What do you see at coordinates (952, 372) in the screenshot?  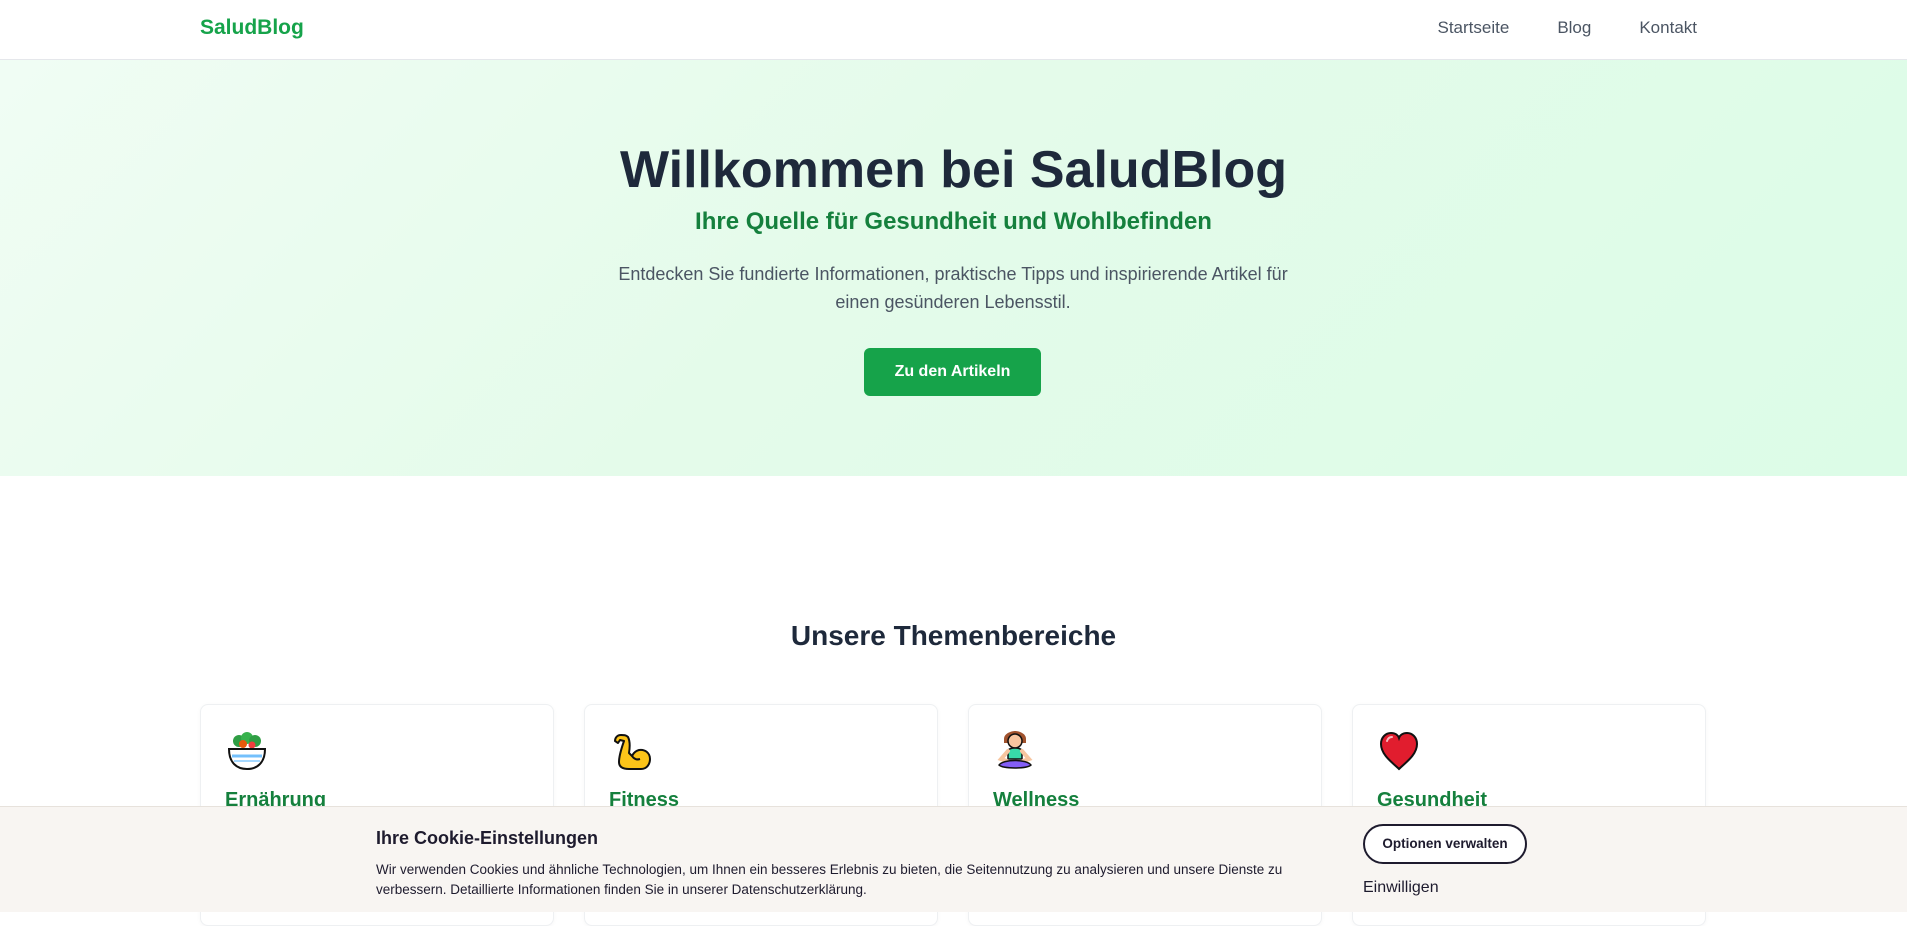 I see `articles-button: Zu den Artikeln` at bounding box center [952, 372].